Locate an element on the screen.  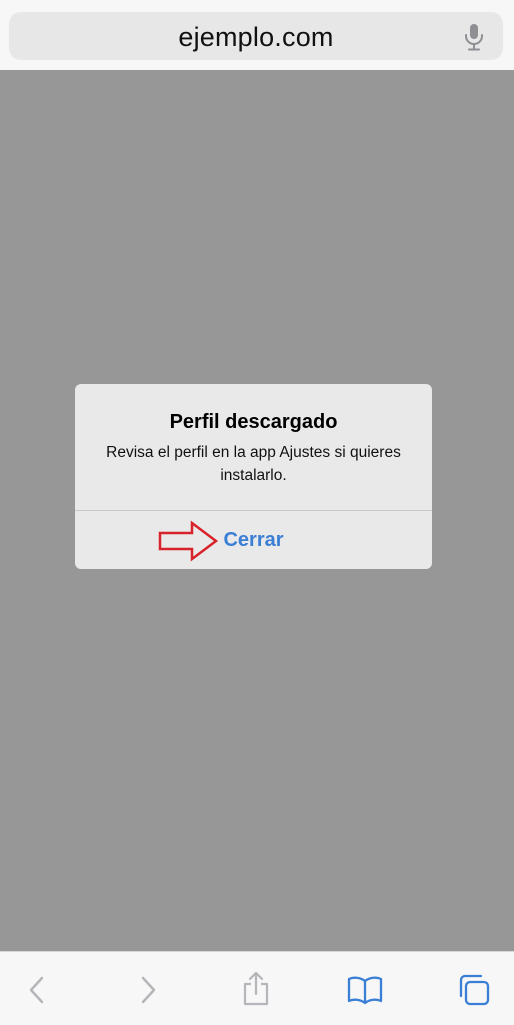
close-button: Cerrar is located at coordinates (253, 540).